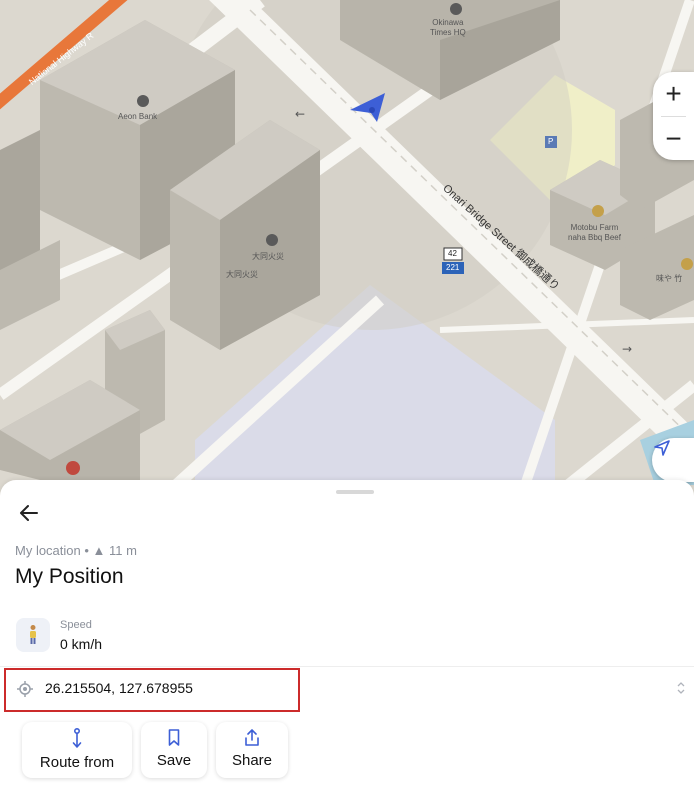 The width and height of the screenshot is (694, 788). Describe the element at coordinates (77, 750) in the screenshot. I see `route-from-button: Route from` at that location.